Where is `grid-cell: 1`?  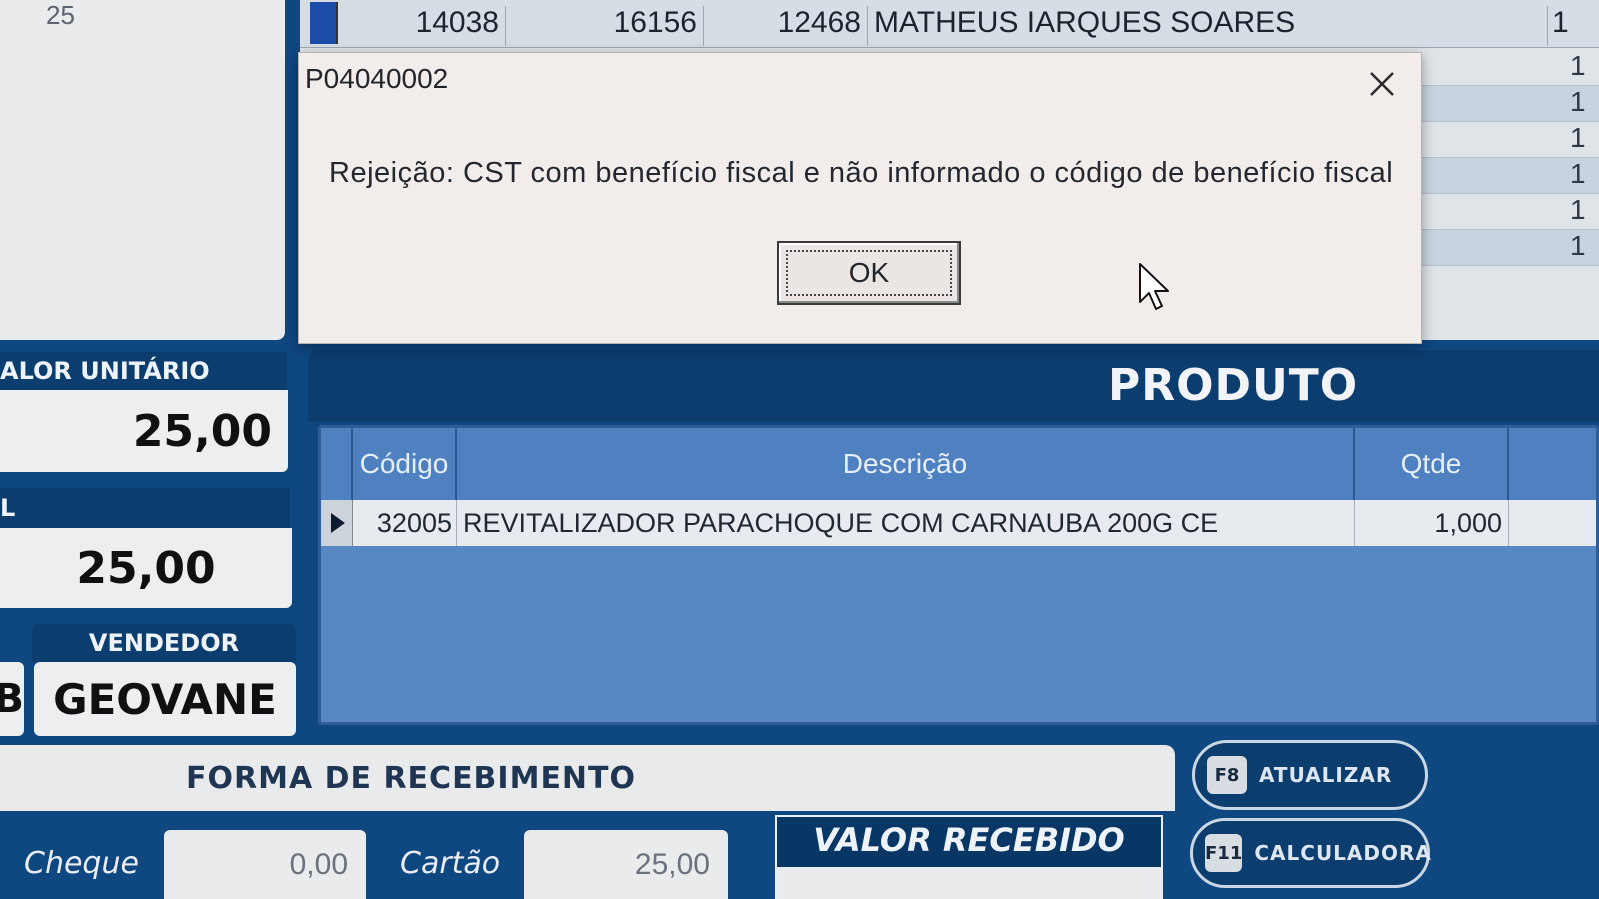
grid-cell: 1 is located at coordinates (1560, 22).